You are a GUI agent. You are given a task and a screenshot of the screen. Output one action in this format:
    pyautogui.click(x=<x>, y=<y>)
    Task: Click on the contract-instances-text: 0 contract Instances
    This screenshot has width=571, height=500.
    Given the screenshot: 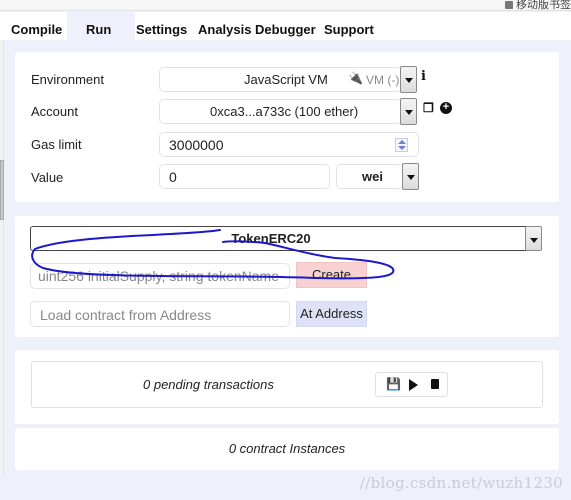 What is the action you would take?
    pyautogui.click(x=287, y=448)
    